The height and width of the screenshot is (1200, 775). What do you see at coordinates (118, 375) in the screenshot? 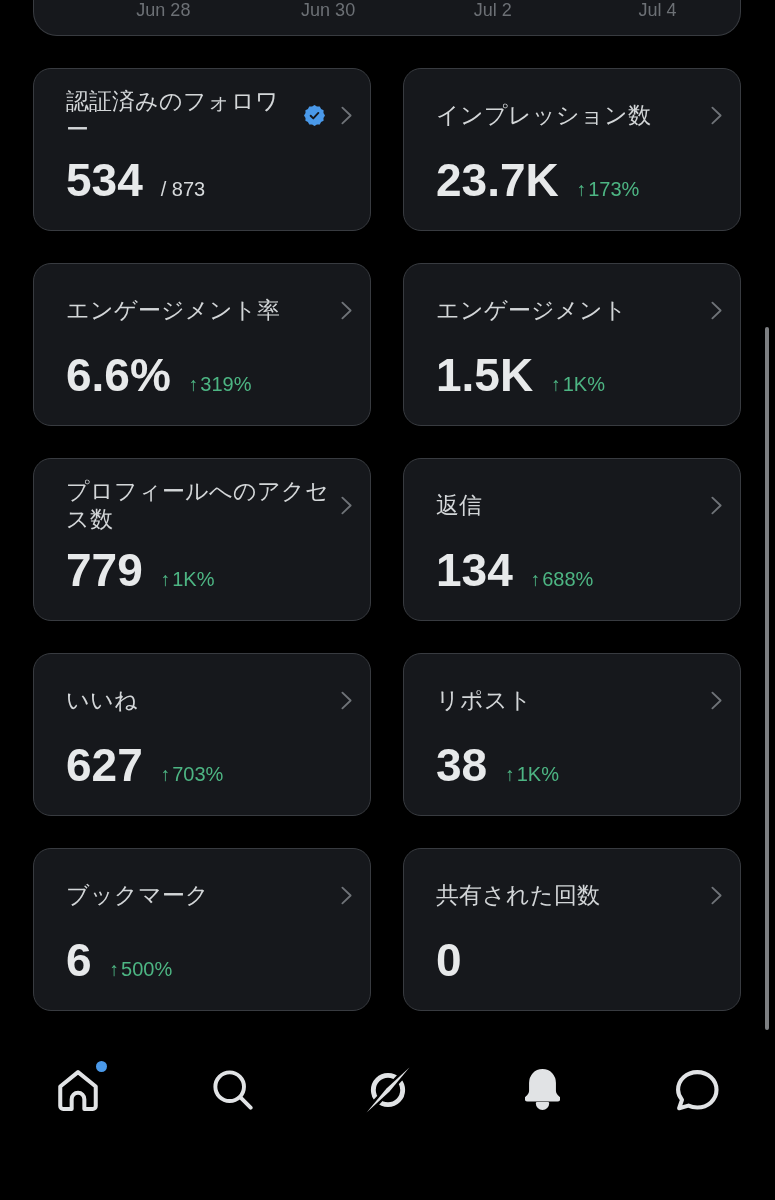
I see `stat-value: 6.6%` at bounding box center [118, 375].